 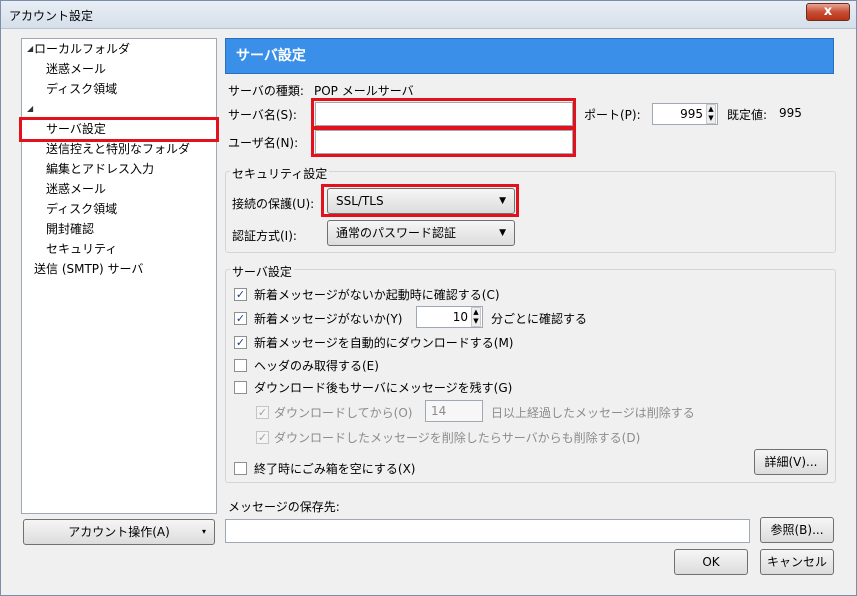 I want to click on ok-button: OK, so click(x=711, y=562).